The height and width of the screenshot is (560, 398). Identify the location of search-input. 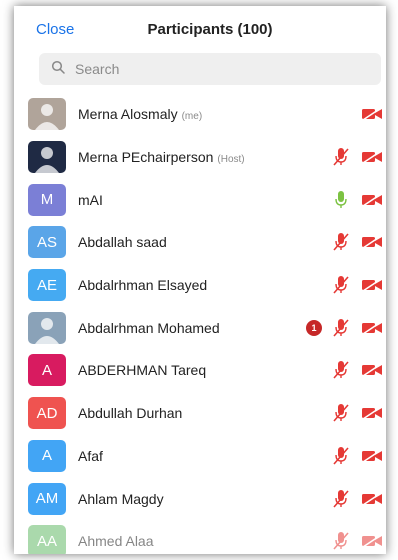
(215, 69).